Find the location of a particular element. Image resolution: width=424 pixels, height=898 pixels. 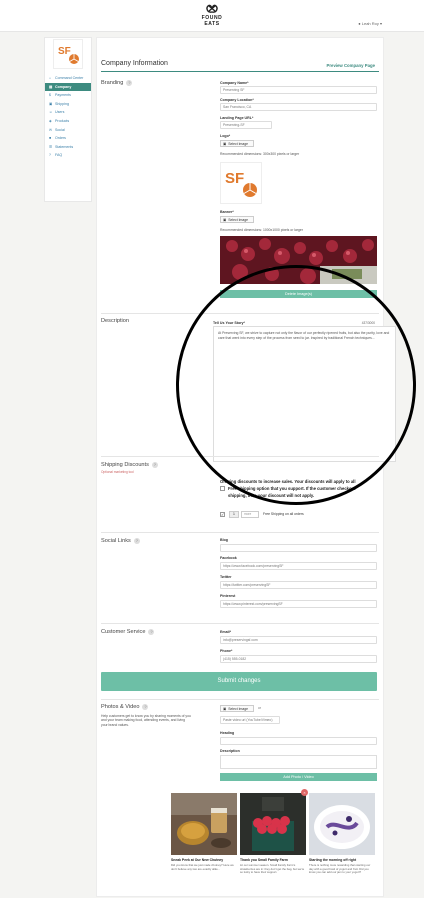

sidebar-item-command-center: ⌂ Command Center is located at coordinates (68, 78).